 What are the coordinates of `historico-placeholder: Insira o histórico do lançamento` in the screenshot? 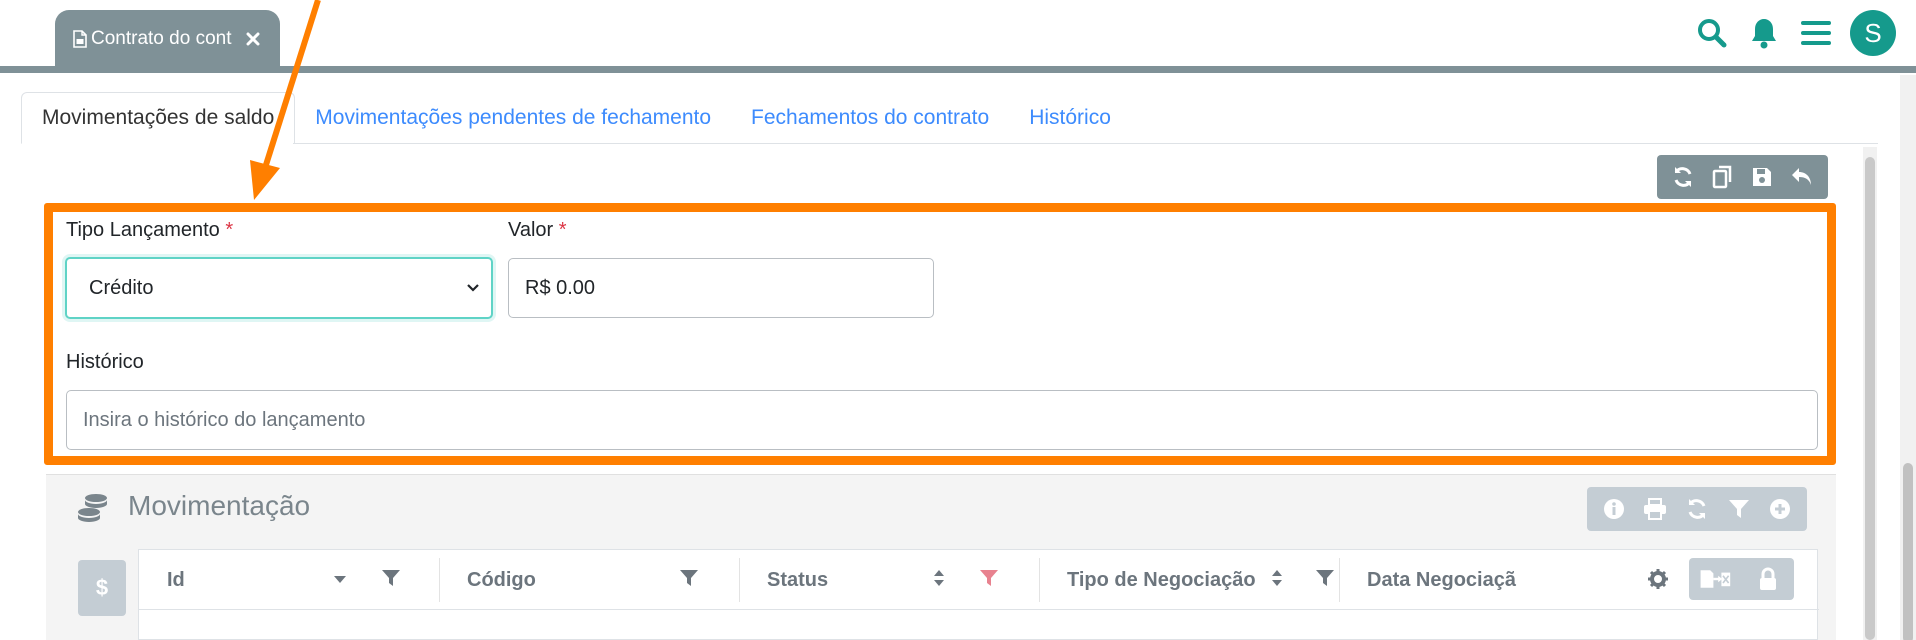 It's located at (224, 419).